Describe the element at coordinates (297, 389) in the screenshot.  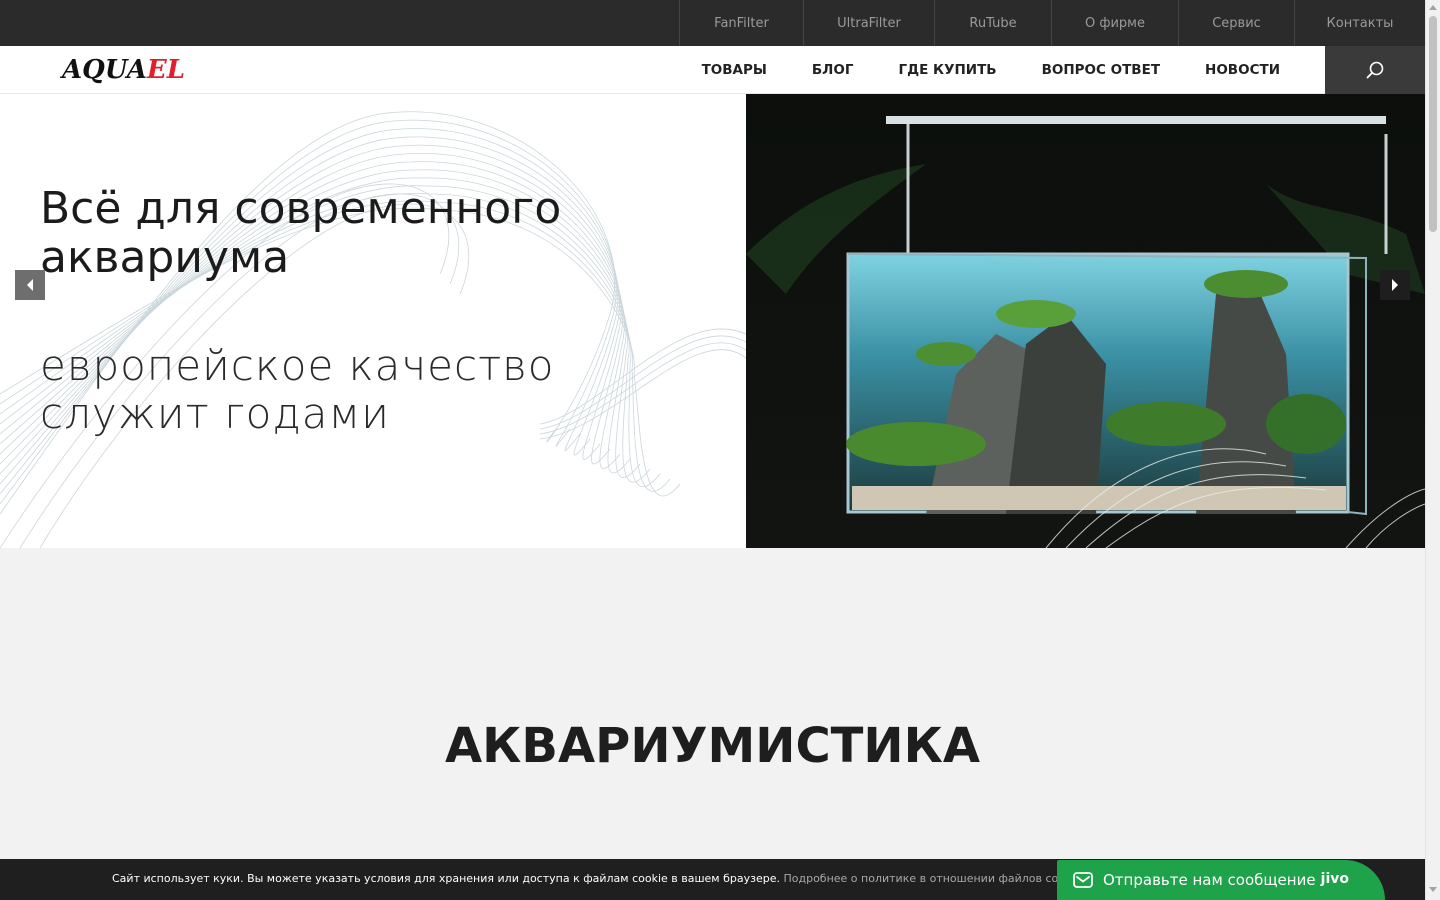
I see `hero-subtitle: европейское качество служит годами` at that location.